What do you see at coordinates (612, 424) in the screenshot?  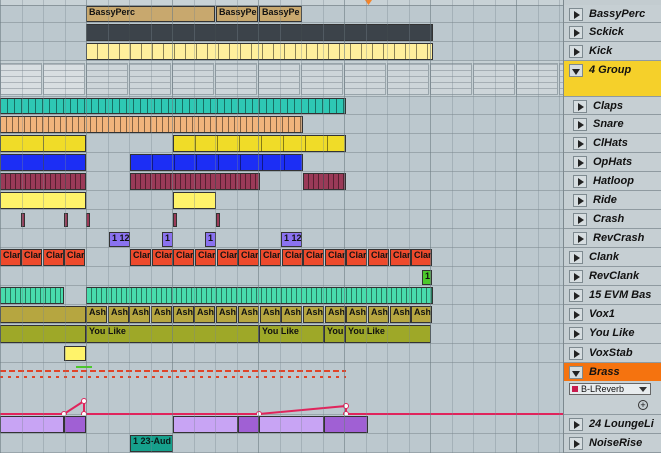 I see `track-header-24-loungeli: 24 LoungeLi` at bounding box center [612, 424].